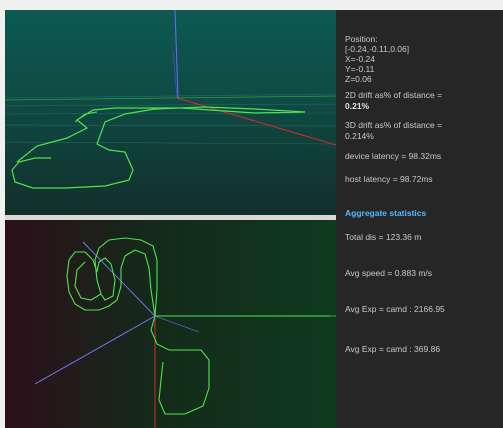 Image resolution: width=503 pixels, height=428 pixels. I want to click on aggregate-statistics-title: Aggregate statistics, so click(386, 213).